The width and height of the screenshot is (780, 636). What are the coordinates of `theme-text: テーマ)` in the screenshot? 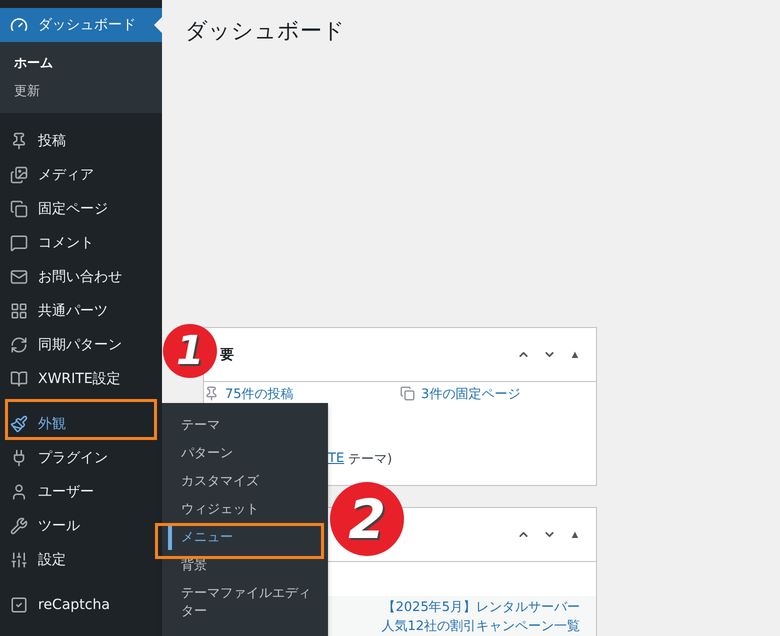 It's located at (370, 459).